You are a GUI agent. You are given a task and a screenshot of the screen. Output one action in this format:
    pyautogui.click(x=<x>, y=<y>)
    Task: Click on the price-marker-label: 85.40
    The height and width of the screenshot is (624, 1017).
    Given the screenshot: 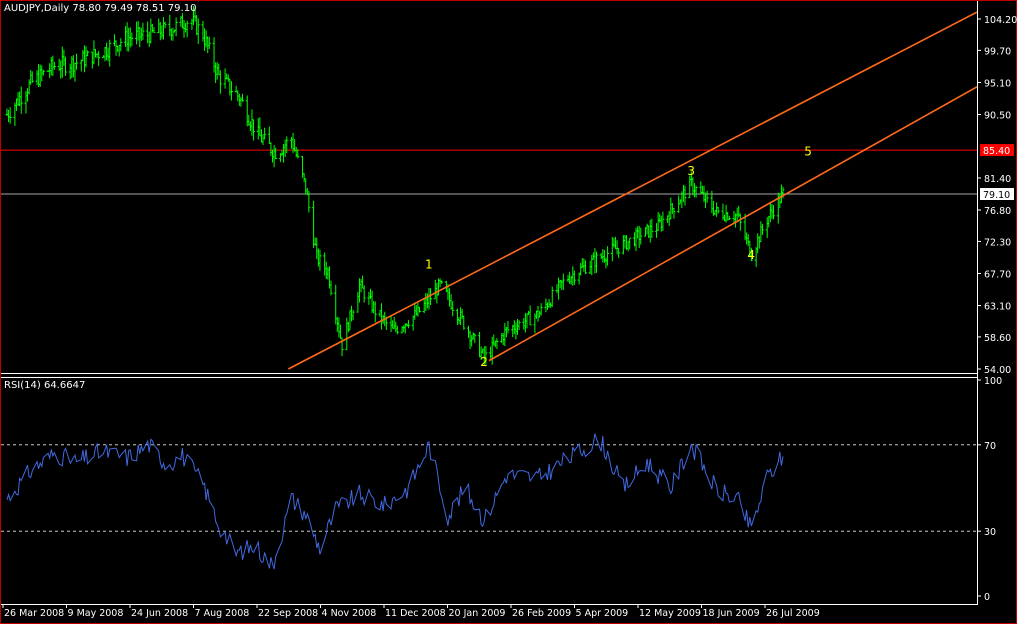 What is the action you would take?
    pyautogui.click(x=996, y=151)
    